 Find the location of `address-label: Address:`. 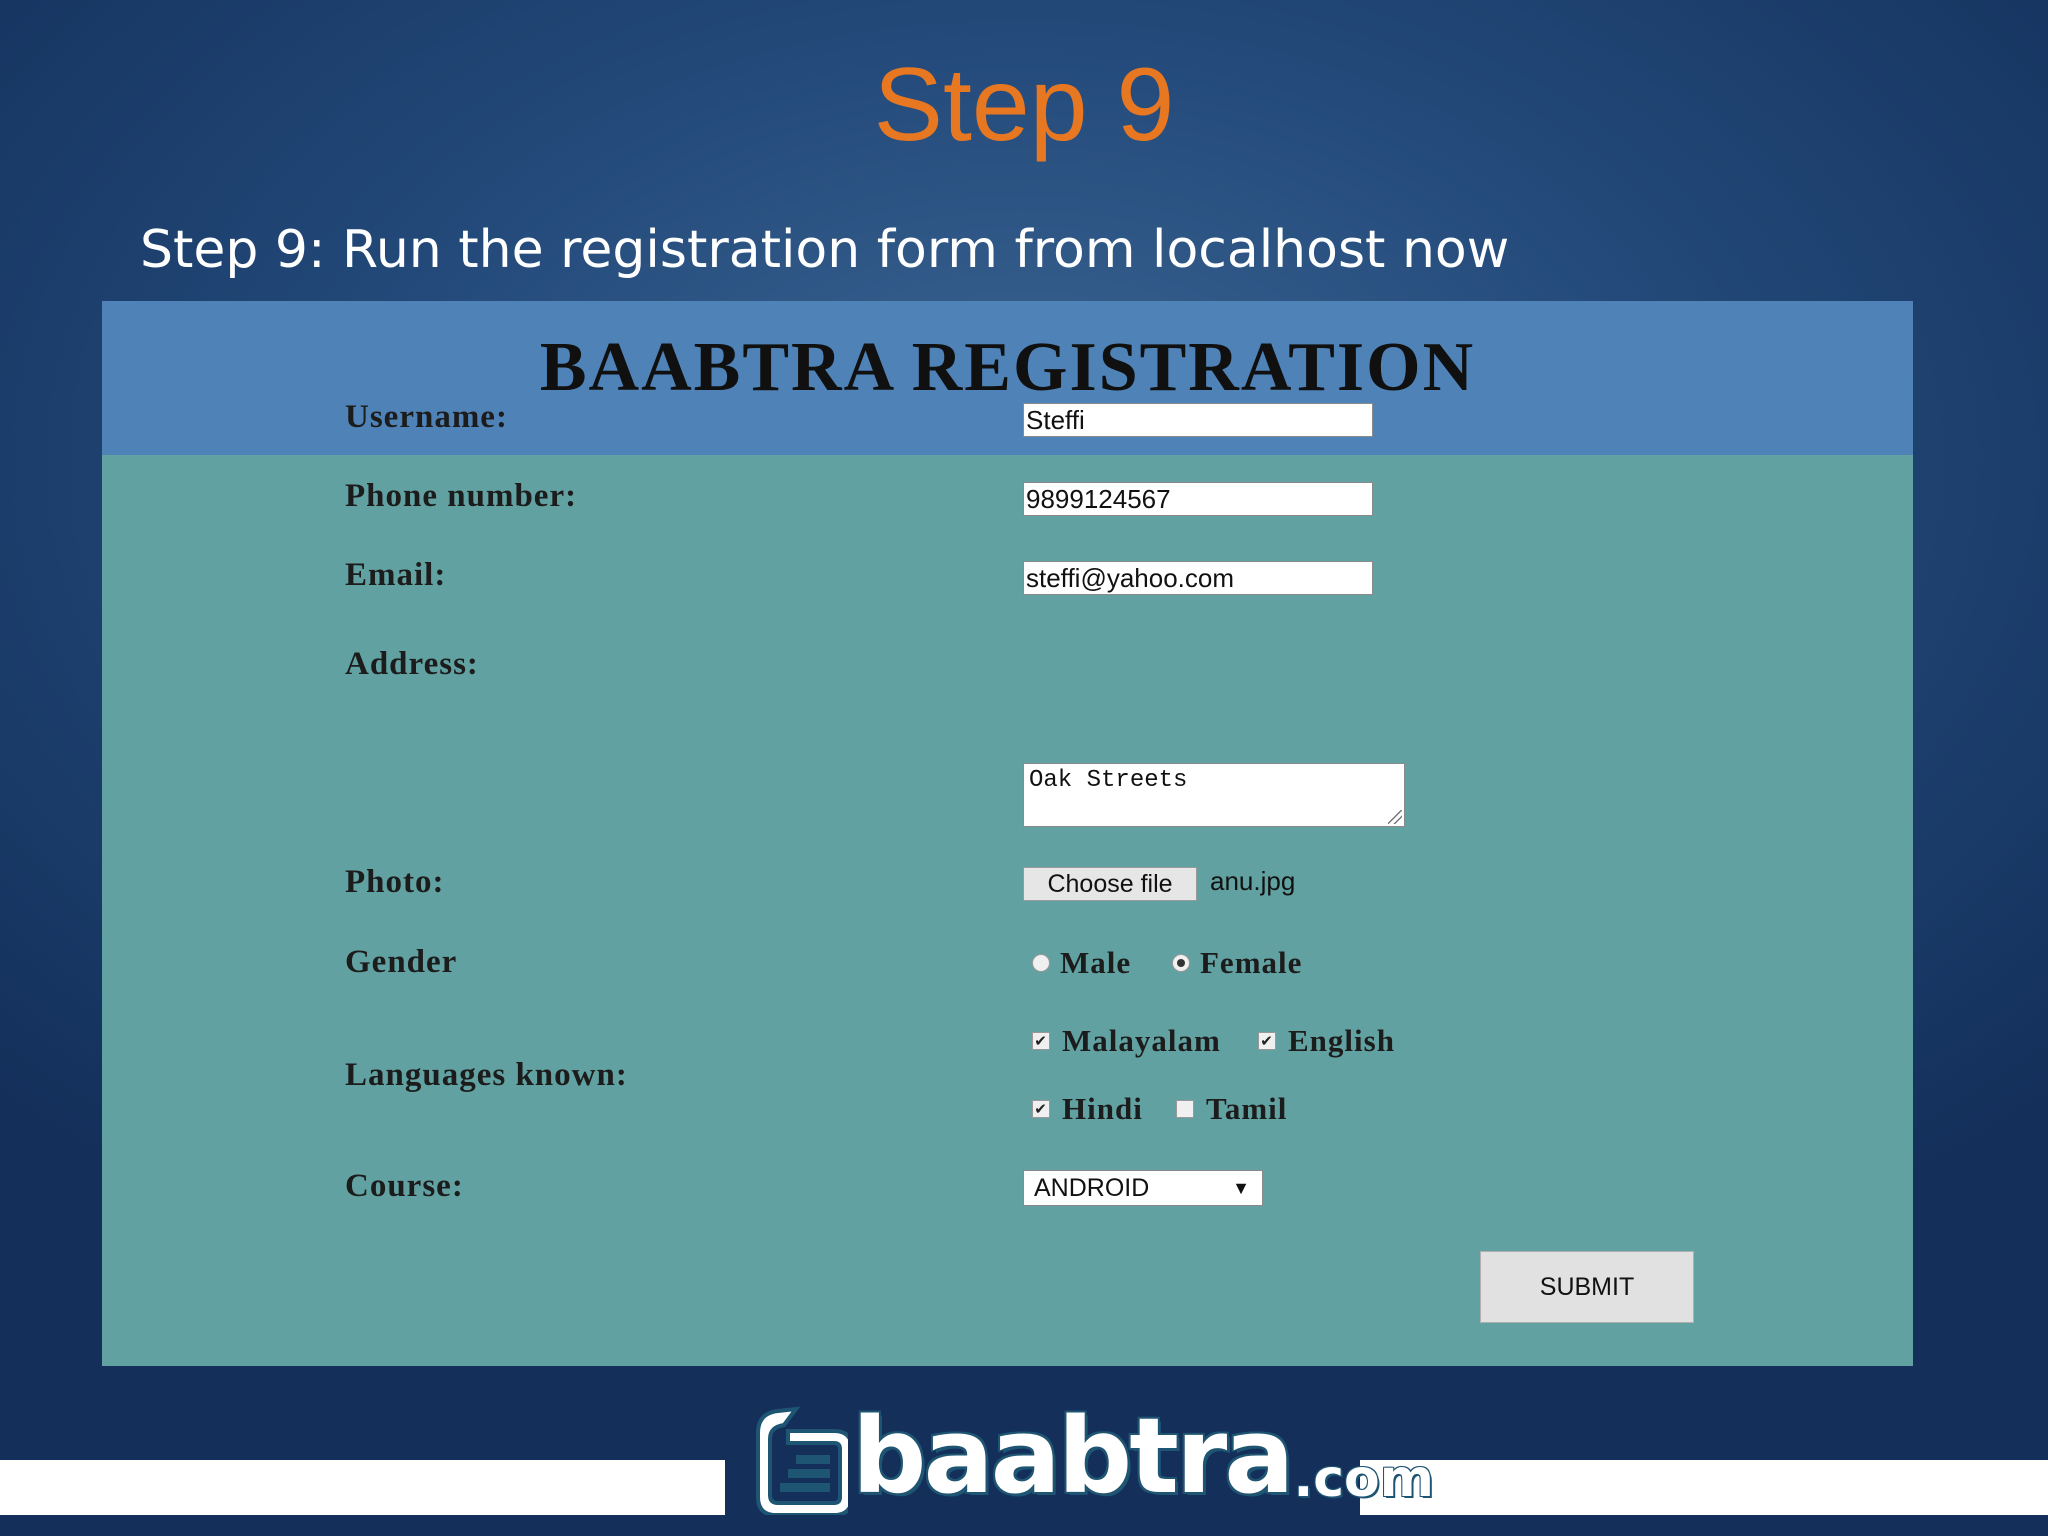

address-label: Address: is located at coordinates (412, 664).